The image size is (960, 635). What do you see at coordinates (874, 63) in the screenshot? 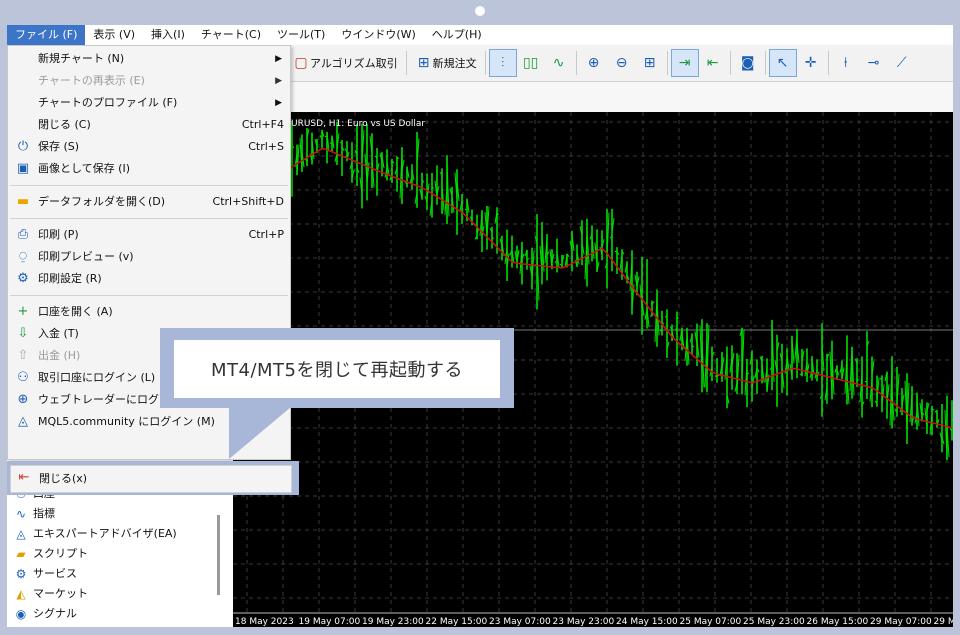
I see `horizontal-line-button: ⊸` at bounding box center [874, 63].